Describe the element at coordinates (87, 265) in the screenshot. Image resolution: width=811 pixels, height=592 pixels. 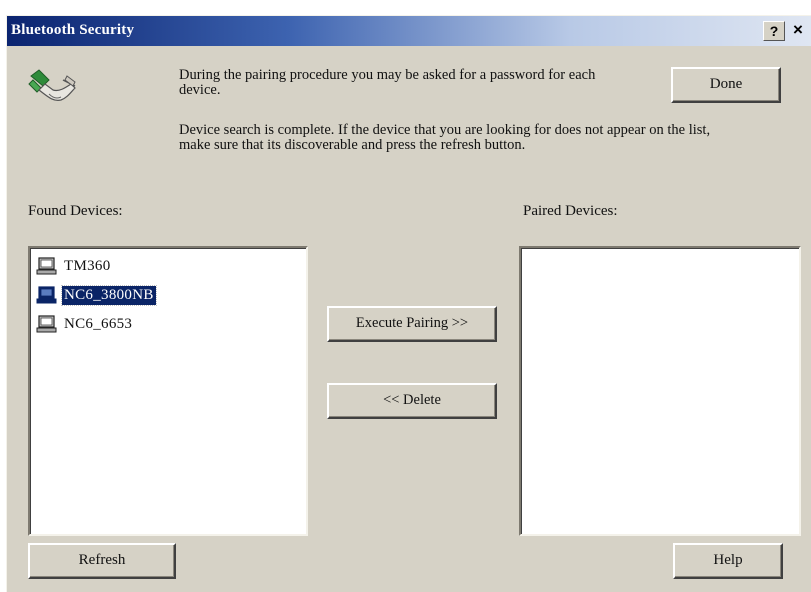
I see `device-name: TM360` at that location.